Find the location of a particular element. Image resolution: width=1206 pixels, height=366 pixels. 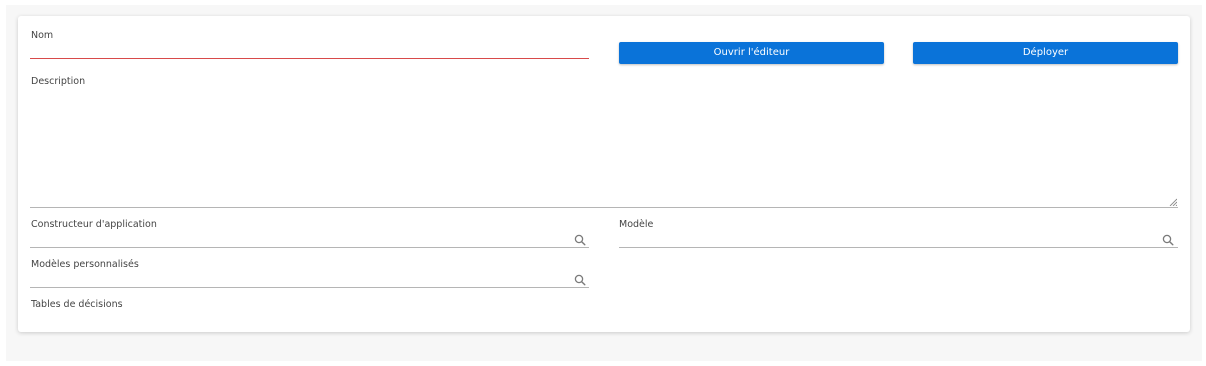

nom-input is located at coordinates (309, 50).